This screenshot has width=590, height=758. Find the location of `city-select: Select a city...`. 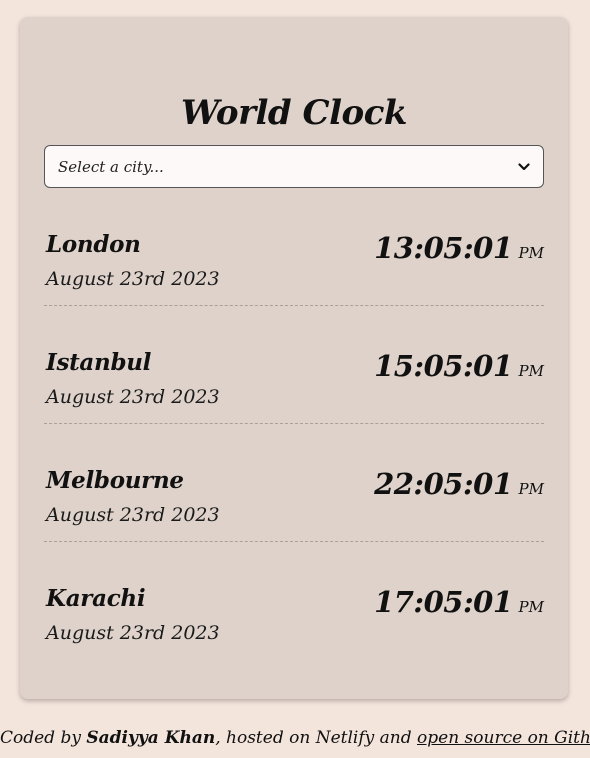

city-select: Select a city... is located at coordinates (294, 166).